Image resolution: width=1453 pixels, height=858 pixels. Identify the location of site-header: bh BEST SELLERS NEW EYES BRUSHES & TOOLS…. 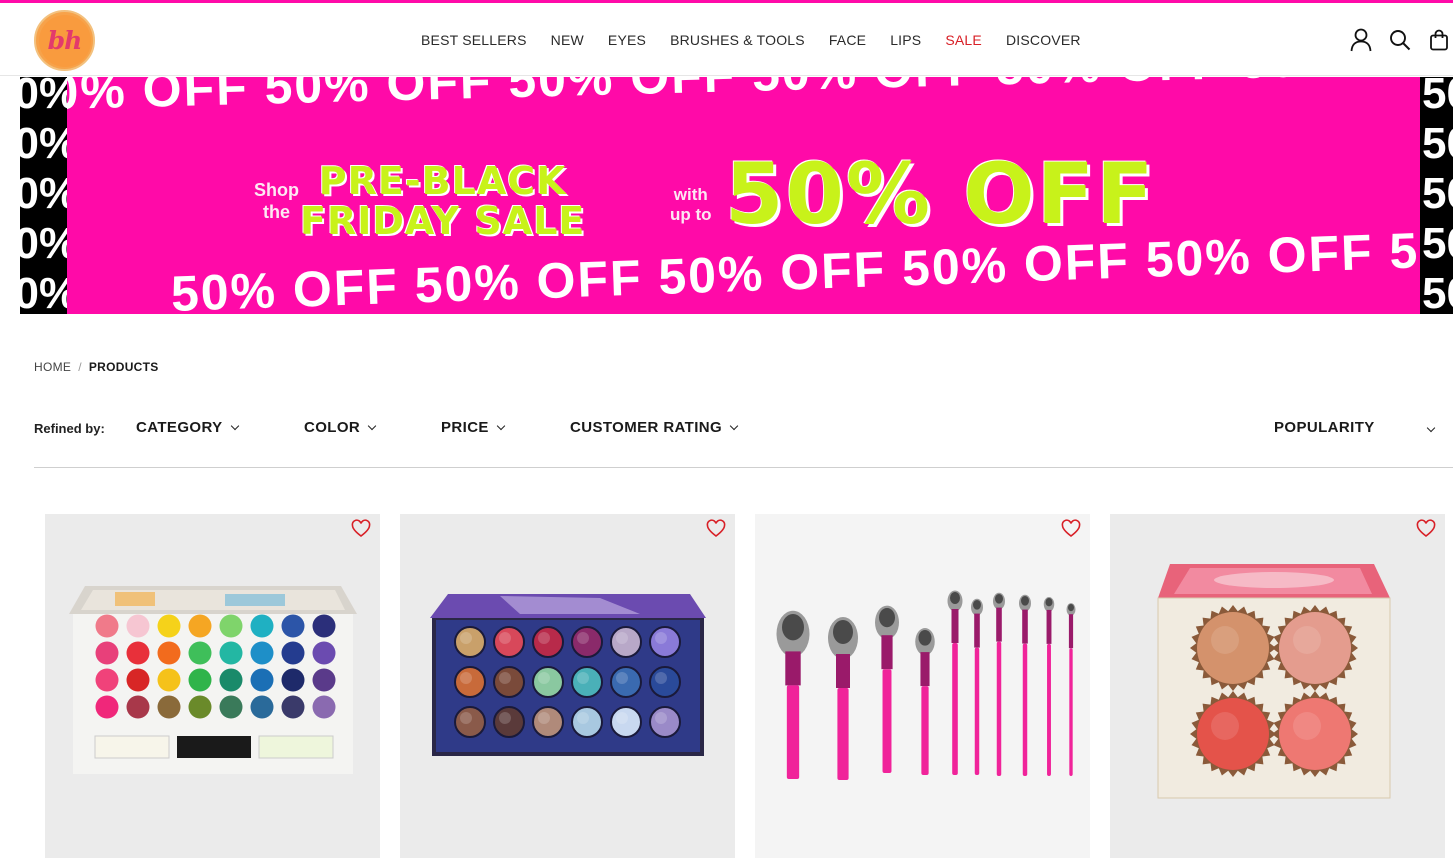
(726, 39).